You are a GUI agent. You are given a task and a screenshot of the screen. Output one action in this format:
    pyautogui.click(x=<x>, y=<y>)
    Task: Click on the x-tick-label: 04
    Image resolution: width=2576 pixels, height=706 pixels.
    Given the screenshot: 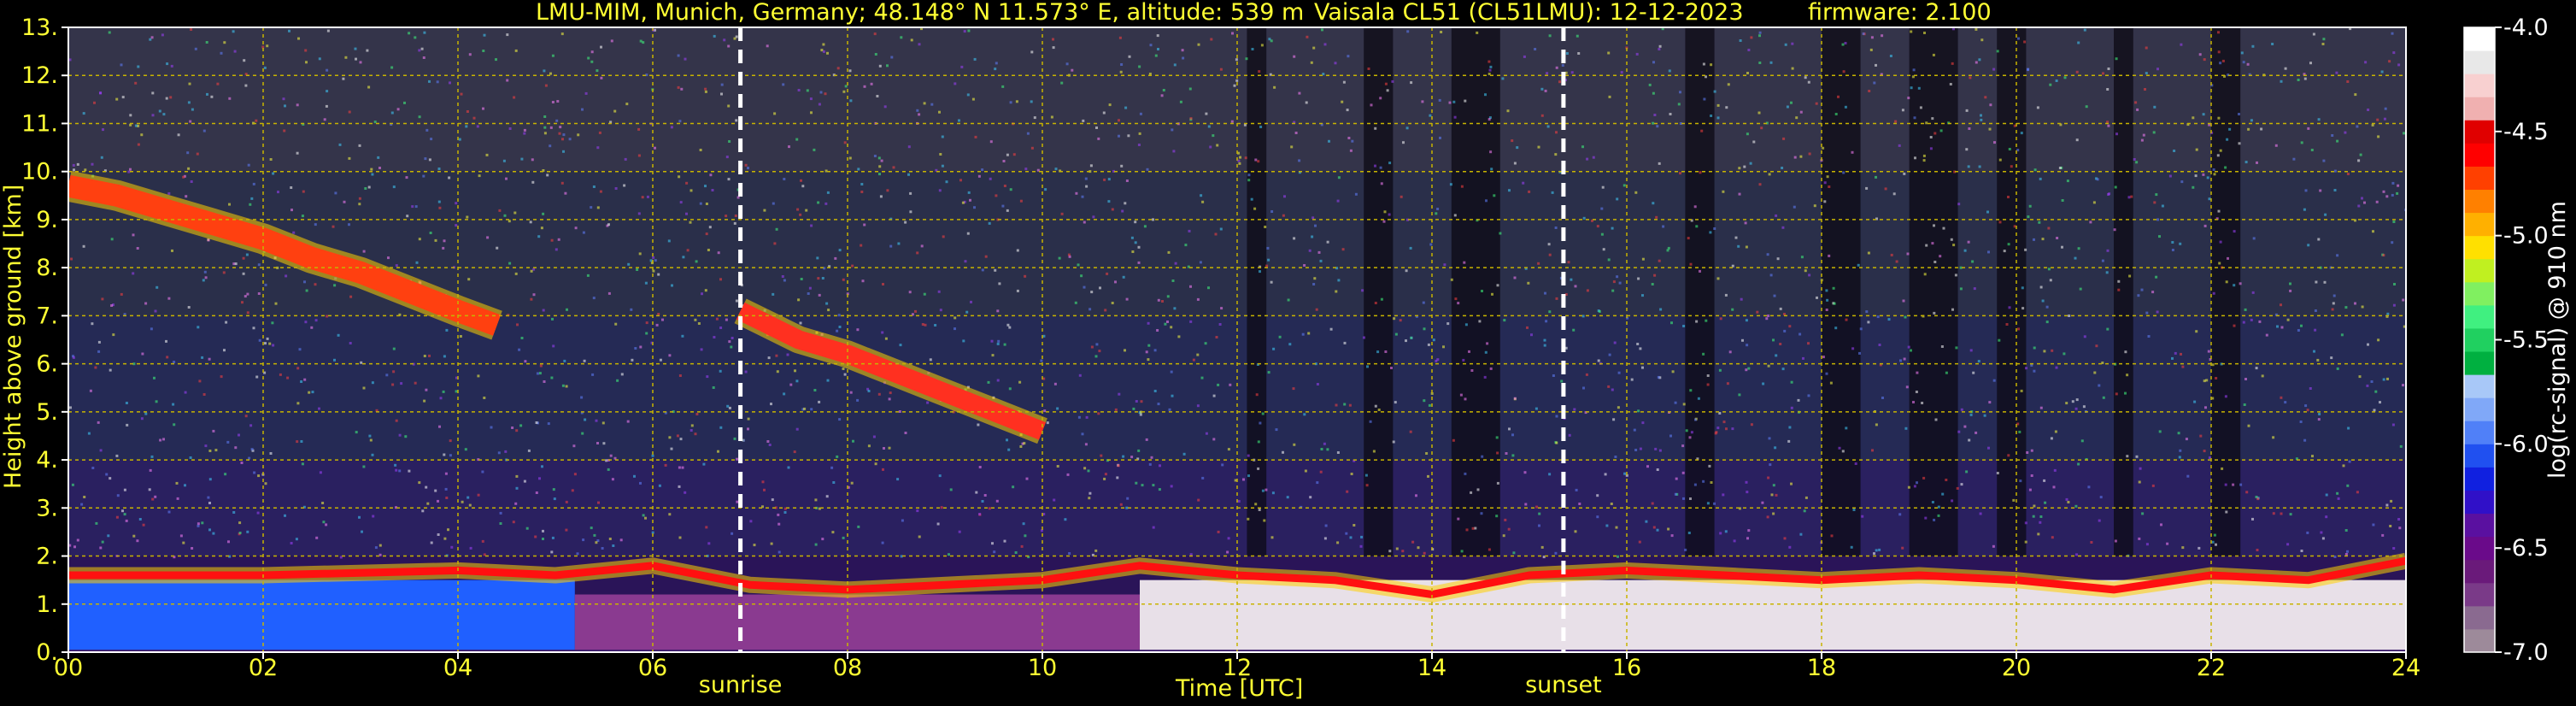 What is the action you would take?
    pyautogui.click(x=457, y=668)
    